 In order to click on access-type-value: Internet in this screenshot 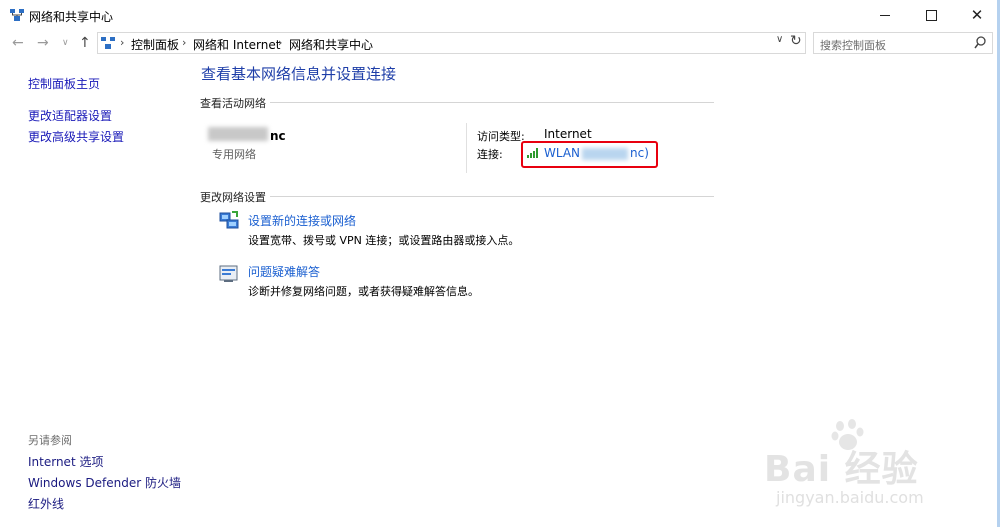, I will do `click(568, 134)`.